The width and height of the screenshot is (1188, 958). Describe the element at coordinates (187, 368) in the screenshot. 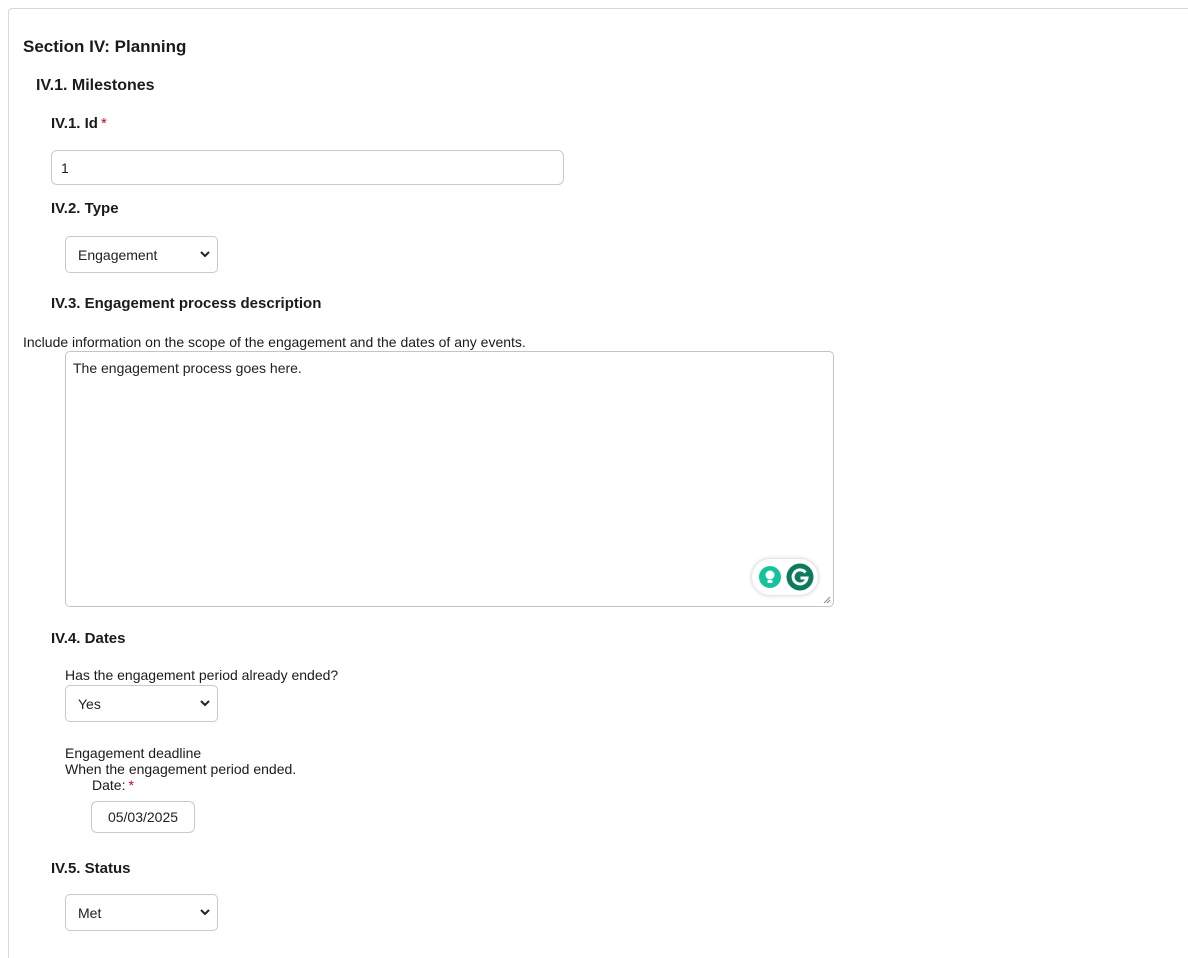

I see `description-text: The engagement process goes here.` at that location.